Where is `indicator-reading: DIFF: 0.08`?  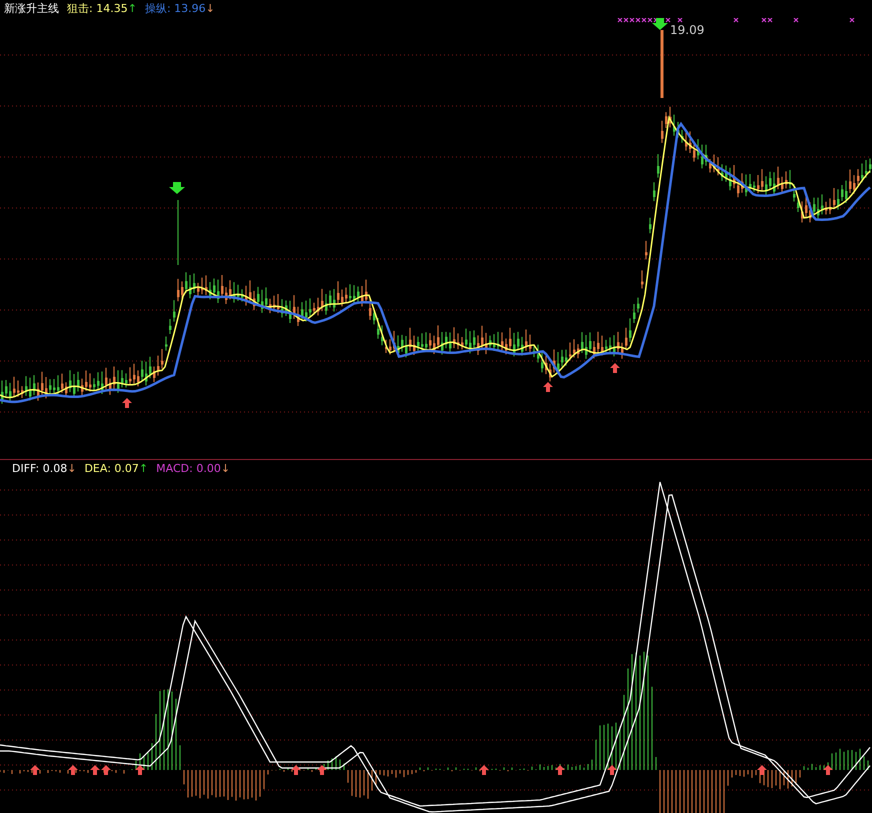
indicator-reading: DIFF: 0.08 is located at coordinates (40, 468).